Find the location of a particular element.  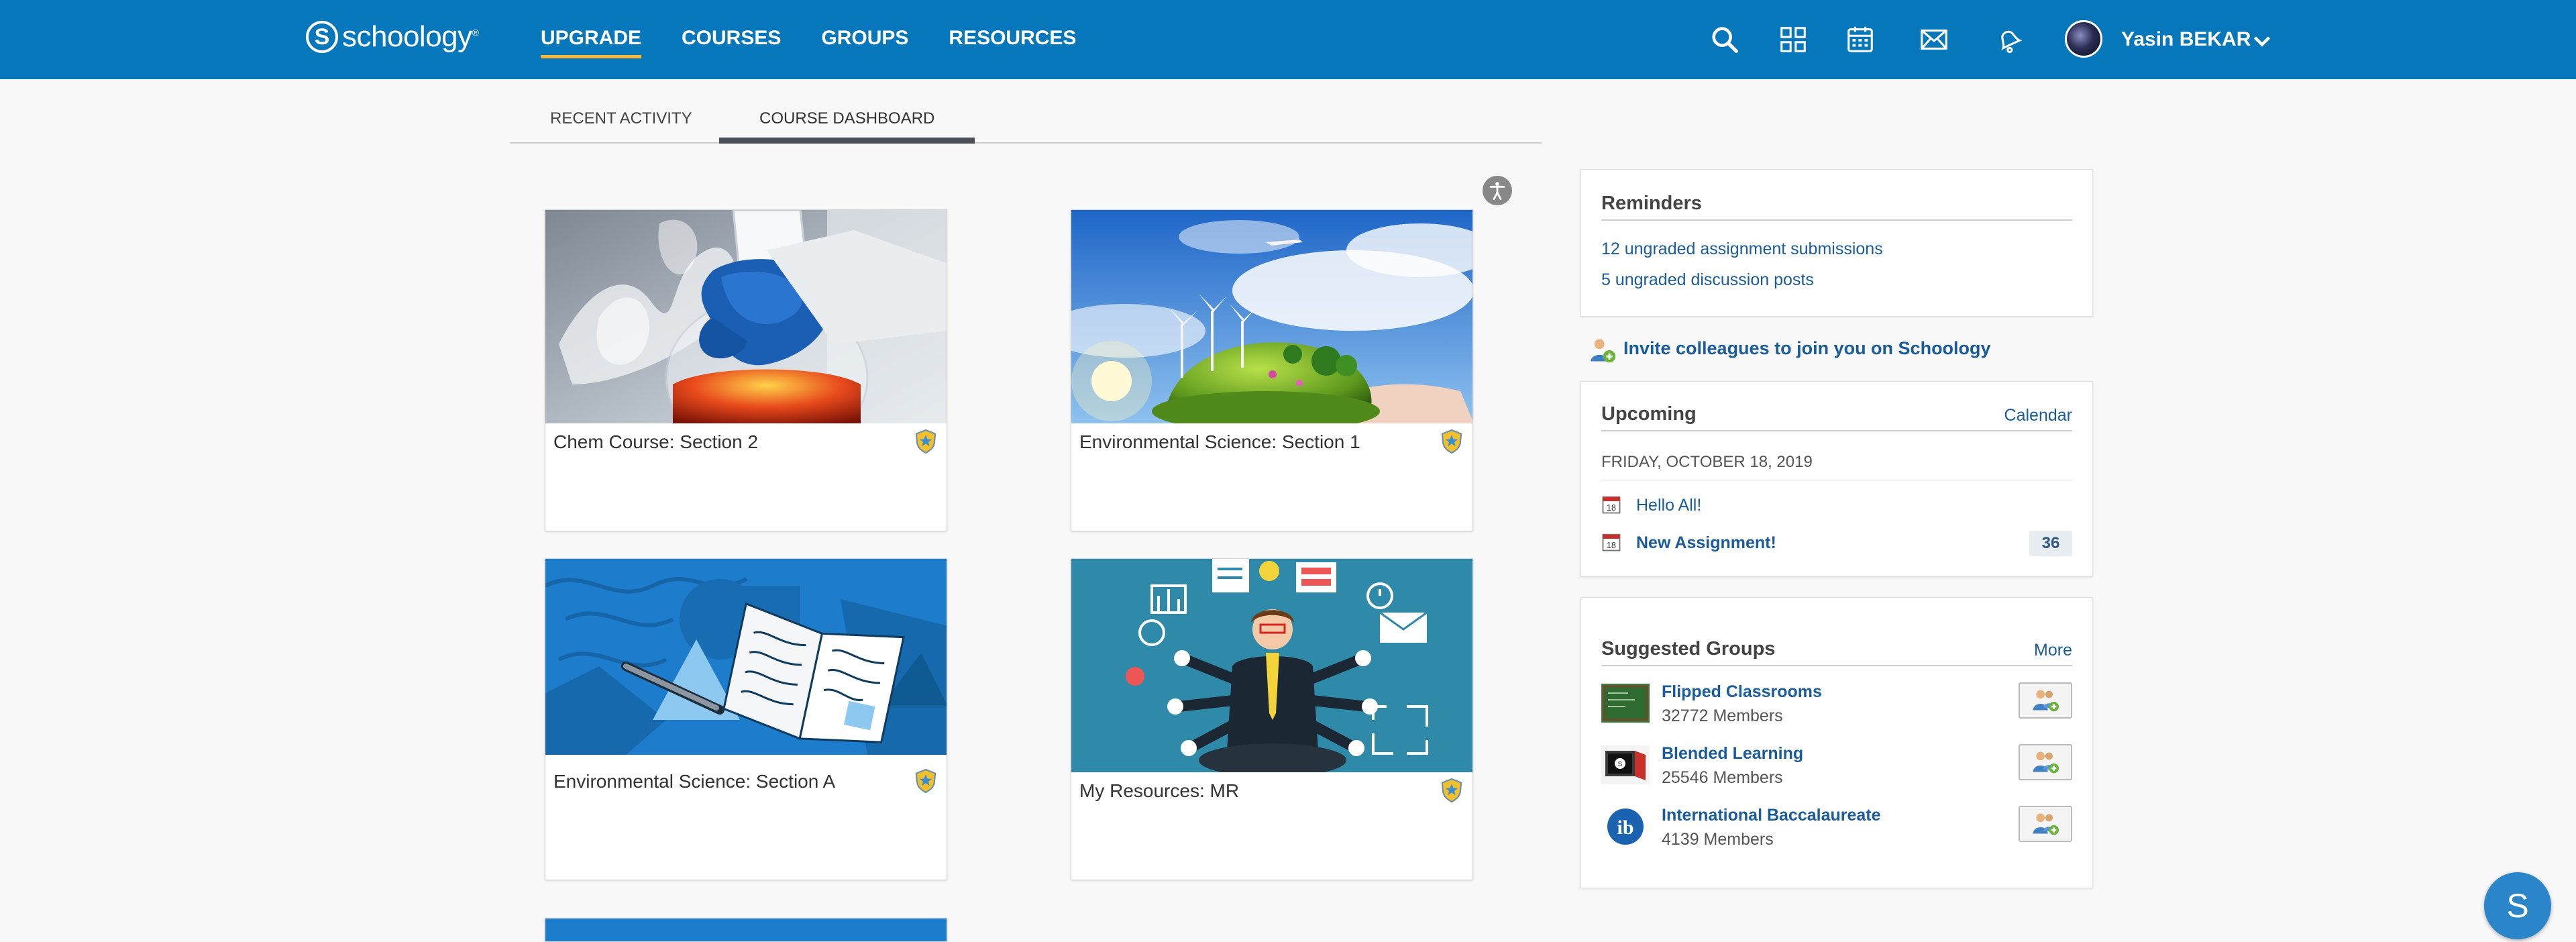

nav-upgrade: UPGRADE is located at coordinates (591, 42).